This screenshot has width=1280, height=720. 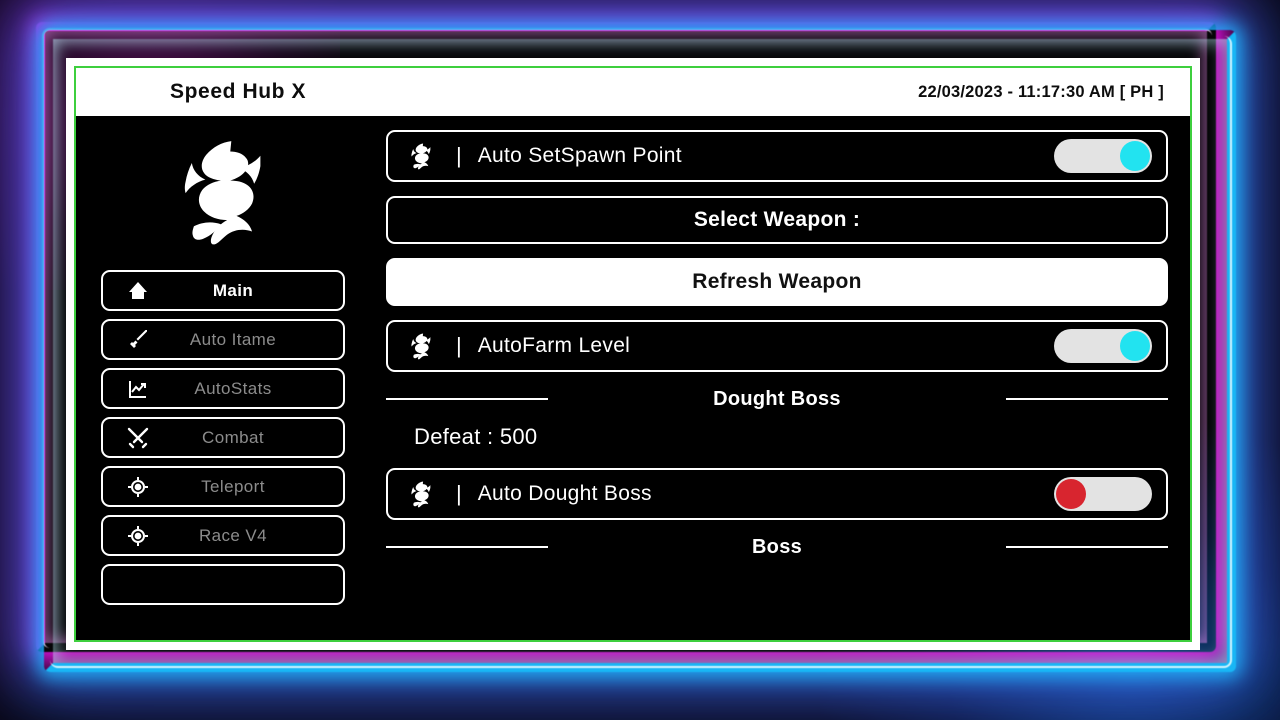 What do you see at coordinates (1103, 494) in the screenshot?
I see `toggle-auto-dought-boss` at bounding box center [1103, 494].